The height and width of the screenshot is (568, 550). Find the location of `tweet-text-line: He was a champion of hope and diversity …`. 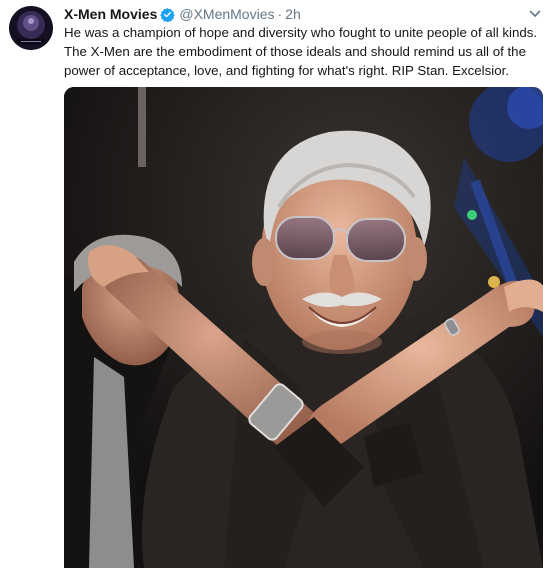

tweet-text-line: He was a champion of hope and diversity … is located at coordinates (301, 32).